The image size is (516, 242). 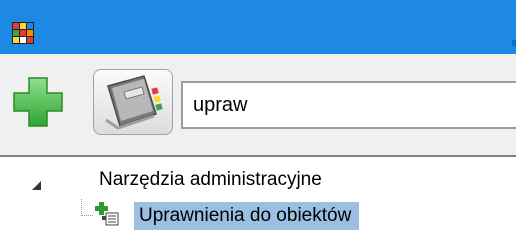 I want to click on objects-button, so click(x=133, y=102).